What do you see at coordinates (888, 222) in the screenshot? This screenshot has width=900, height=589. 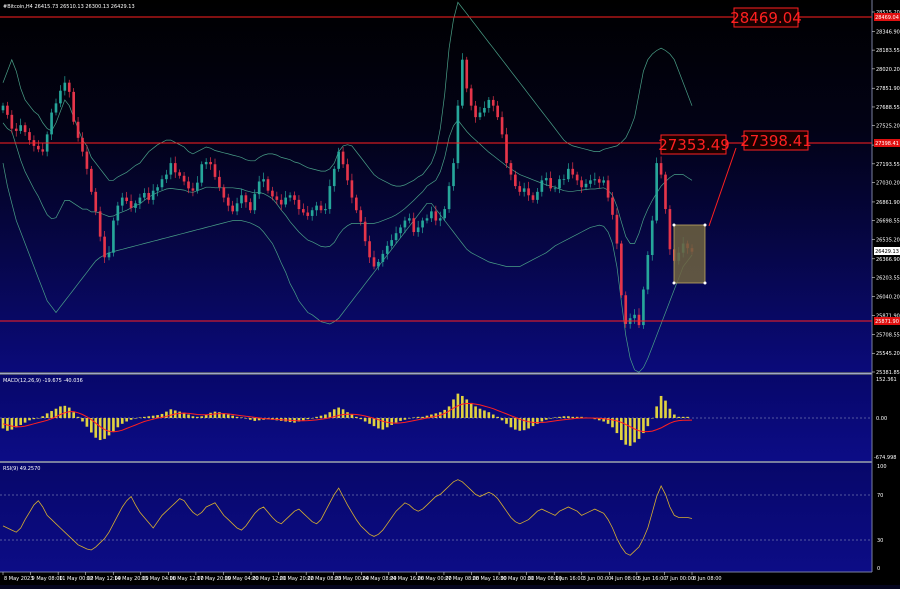 I see `price-tick-label: 26698.55` at bounding box center [888, 222].